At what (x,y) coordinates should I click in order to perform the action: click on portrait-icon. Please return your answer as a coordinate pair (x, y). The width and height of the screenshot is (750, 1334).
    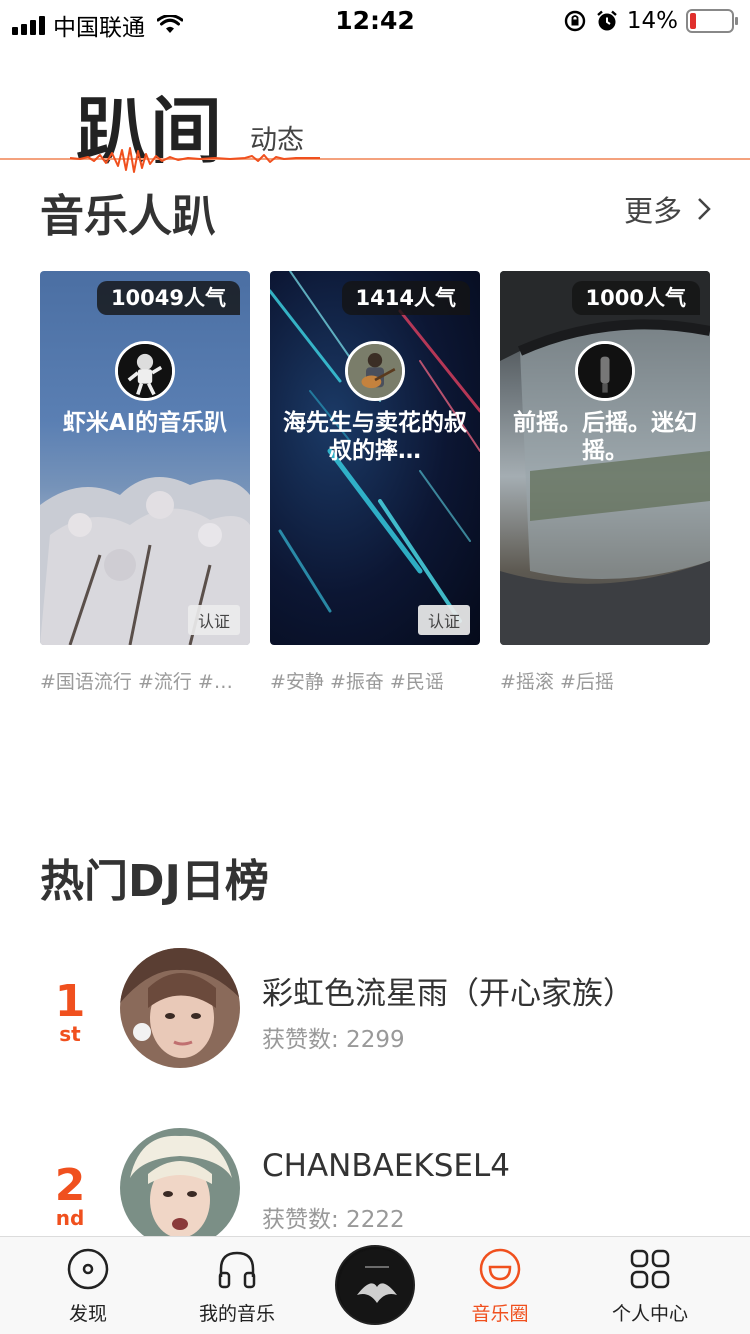
    Looking at the image, I should click on (605, 371).